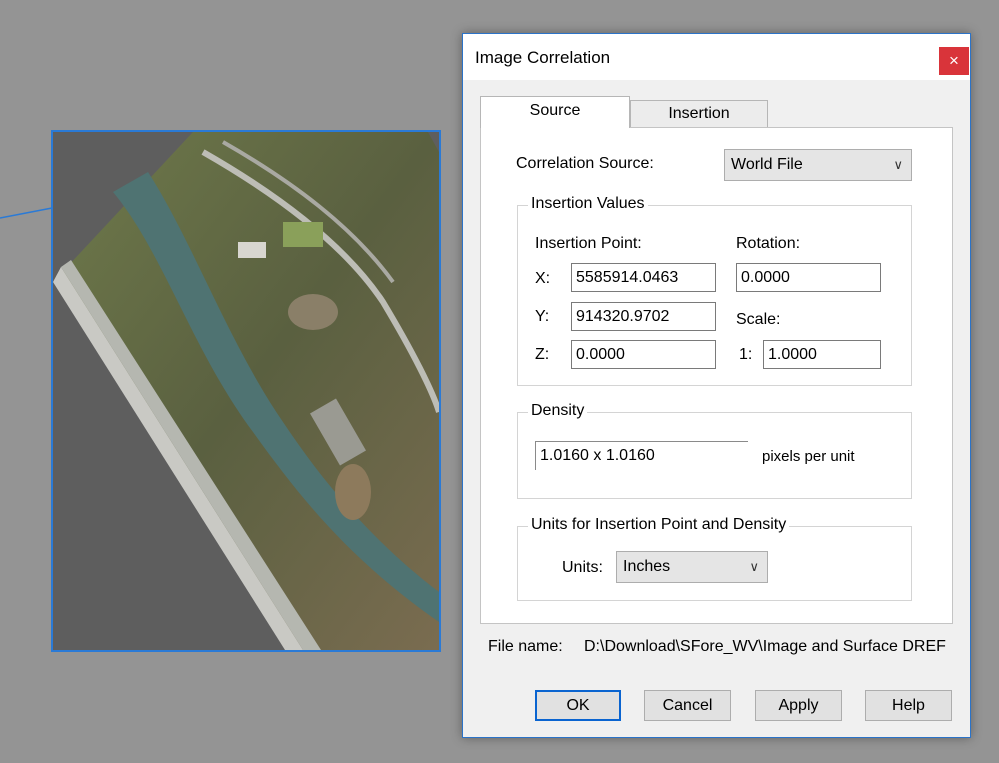 The width and height of the screenshot is (999, 763). Describe the element at coordinates (525, 646) in the screenshot. I see `file-name-label: File name:` at that location.